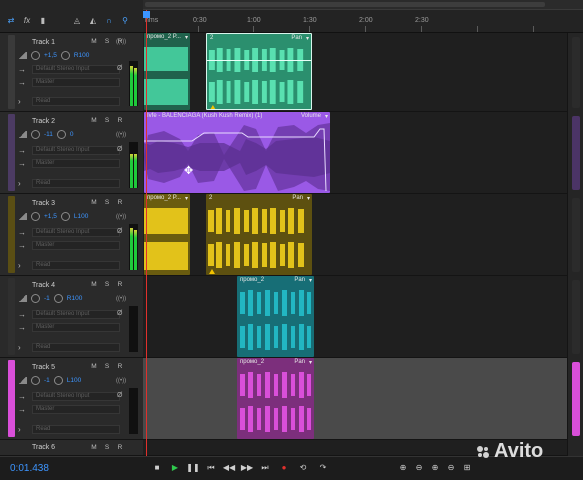  Describe the element at coordinates (265, 468) in the screenshot. I see `to-end-icon: ⏭` at that location.